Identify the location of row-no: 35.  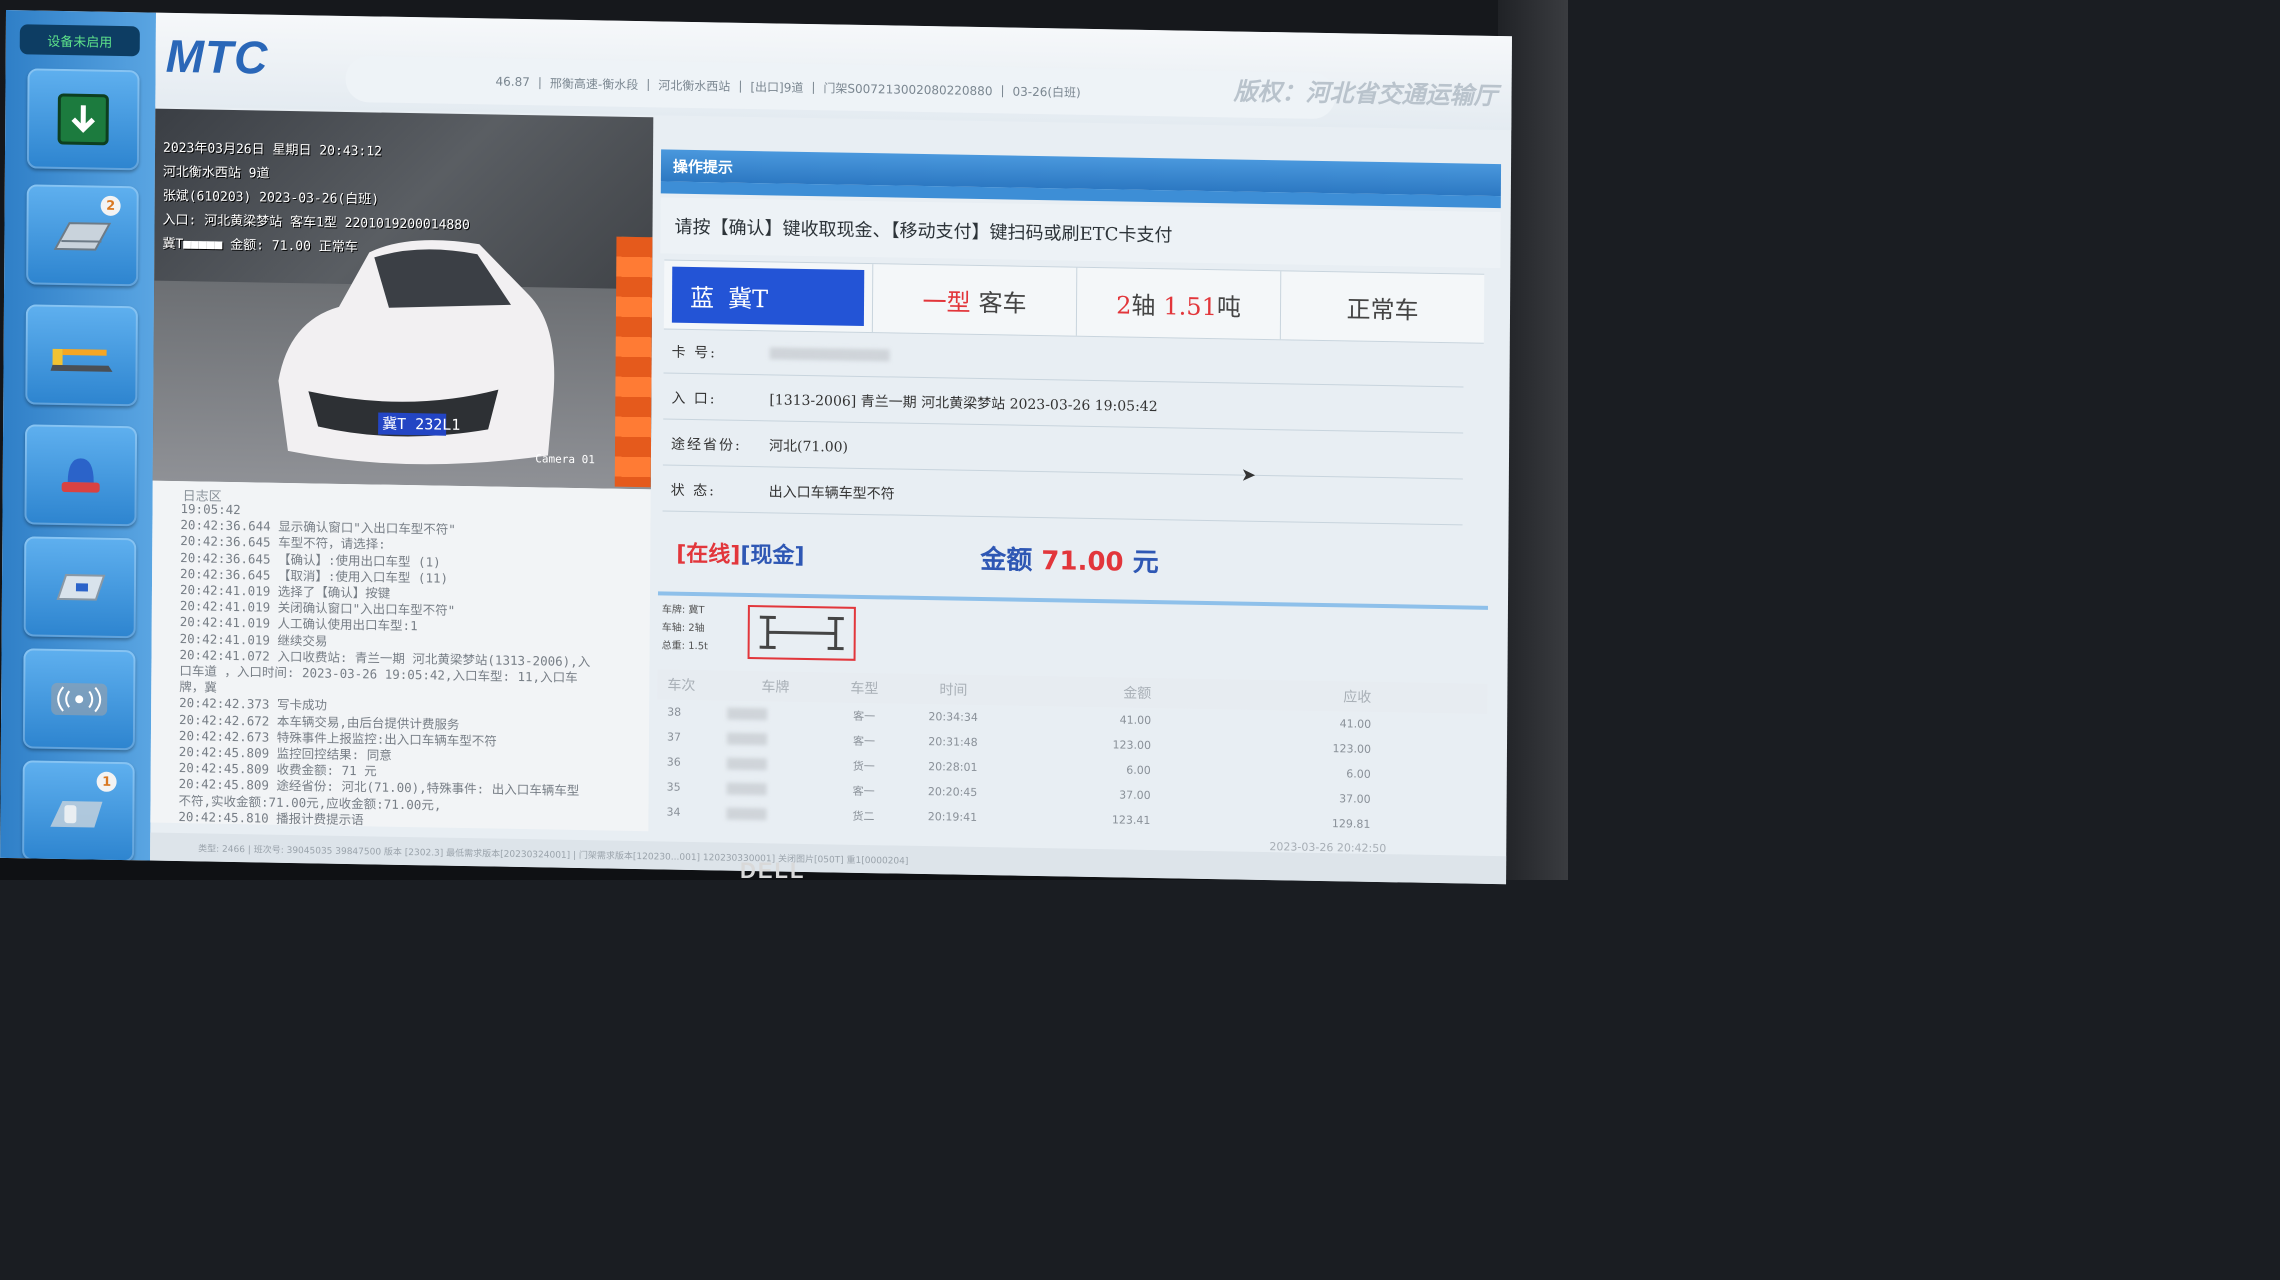
(673, 787).